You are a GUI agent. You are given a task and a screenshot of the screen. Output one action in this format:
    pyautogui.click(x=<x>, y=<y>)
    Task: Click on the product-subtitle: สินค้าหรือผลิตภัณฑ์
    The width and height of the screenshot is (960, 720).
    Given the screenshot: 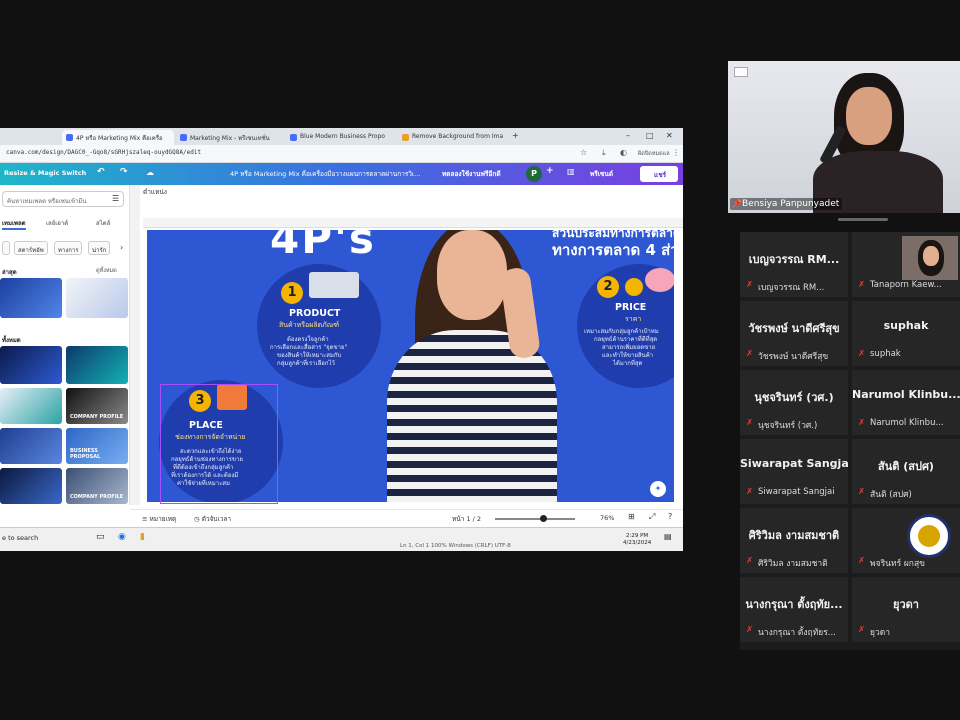 What is the action you would take?
    pyautogui.click(x=309, y=325)
    